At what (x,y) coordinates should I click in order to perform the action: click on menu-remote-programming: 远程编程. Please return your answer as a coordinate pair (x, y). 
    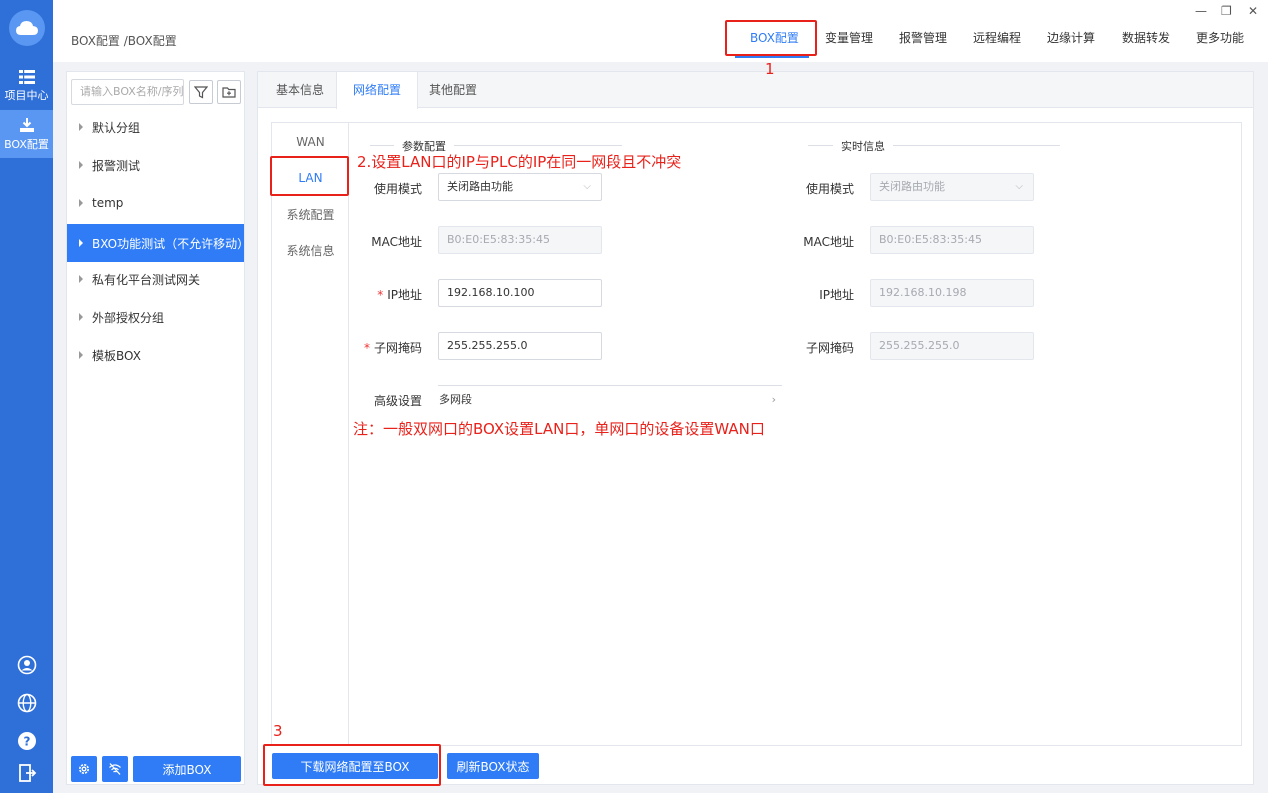
    Looking at the image, I should click on (997, 37).